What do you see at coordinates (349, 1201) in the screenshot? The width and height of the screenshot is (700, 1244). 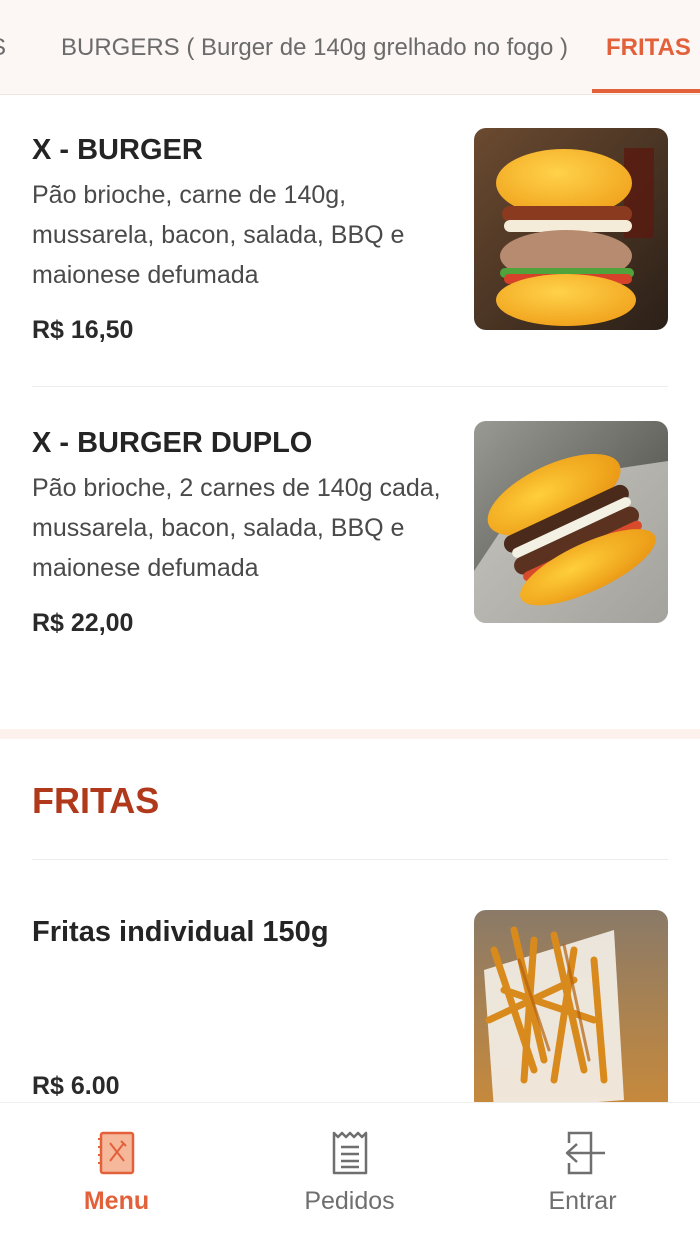 I see `nav-label: Pedidos` at bounding box center [349, 1201].